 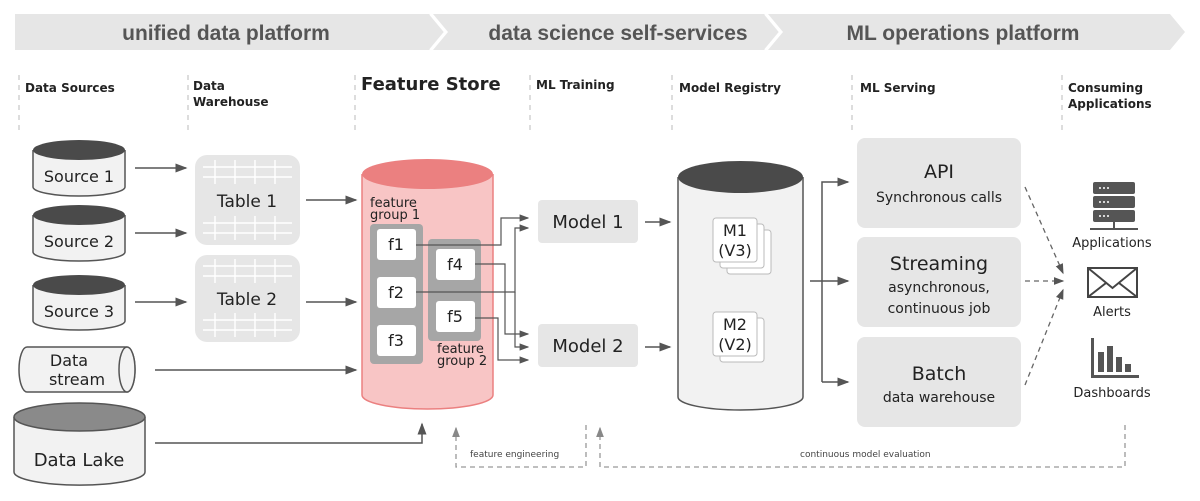 I want to click on header-model-registry: Model Registry, so click(x=730, y=88).